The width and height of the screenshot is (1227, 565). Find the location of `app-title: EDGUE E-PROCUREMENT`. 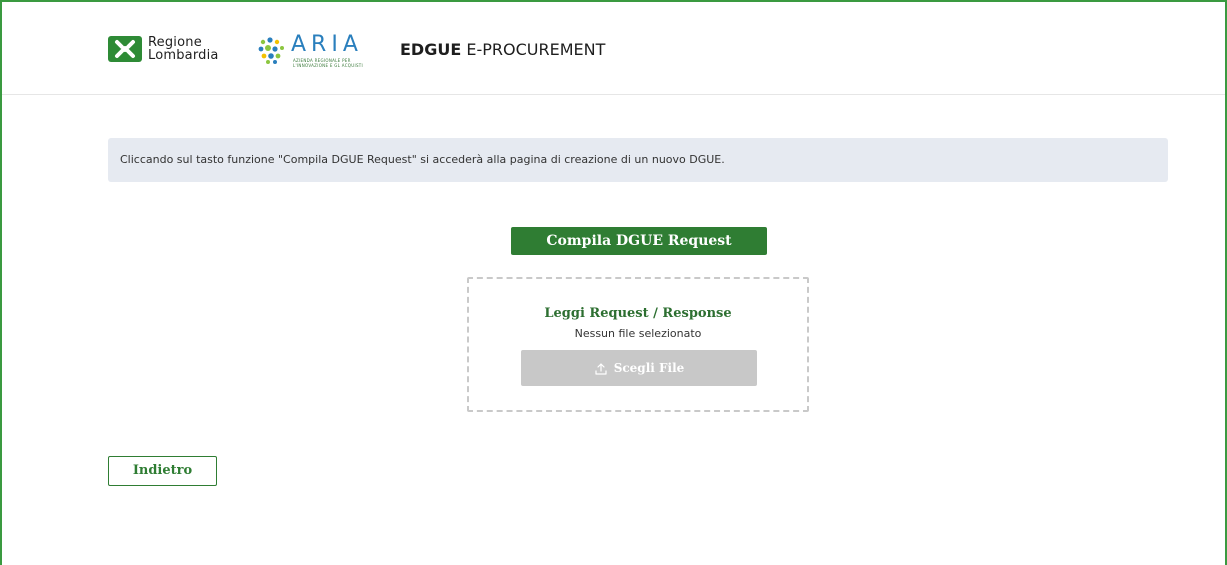

app-title: EDGUE E-PROCUREMENT is located at coordinates (502, 49).